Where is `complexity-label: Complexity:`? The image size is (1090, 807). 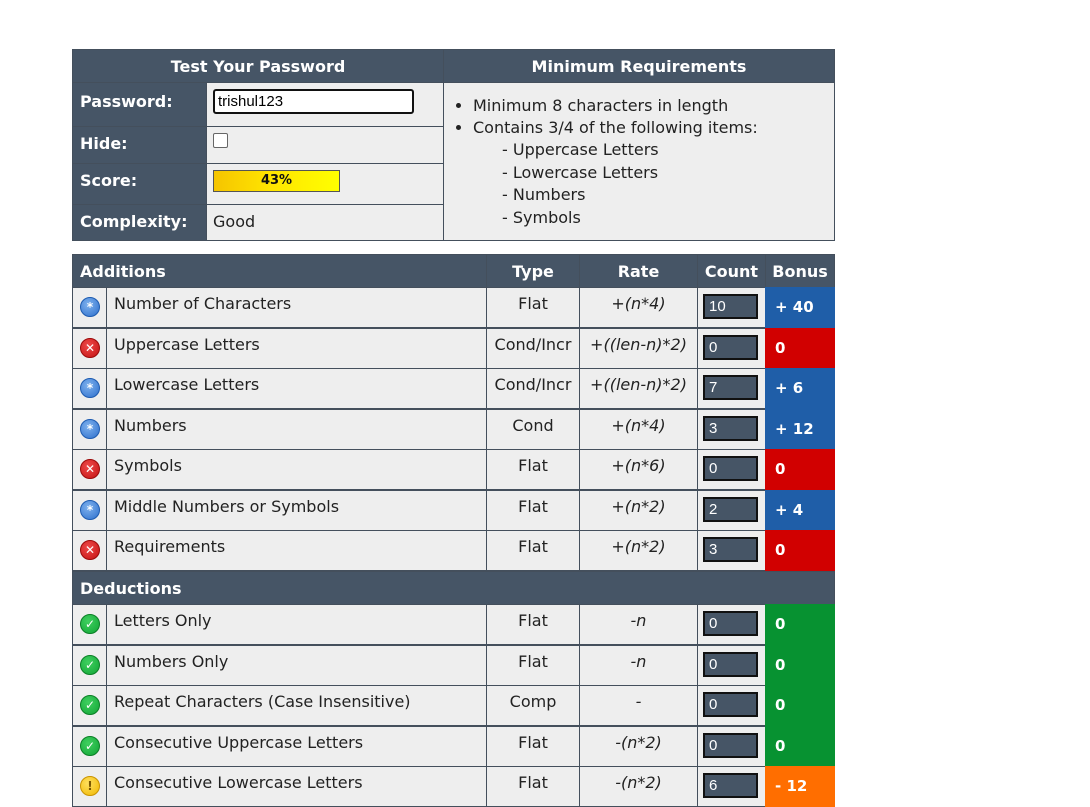 complexity-label: Complexity: is located at coordinates (139, 222).